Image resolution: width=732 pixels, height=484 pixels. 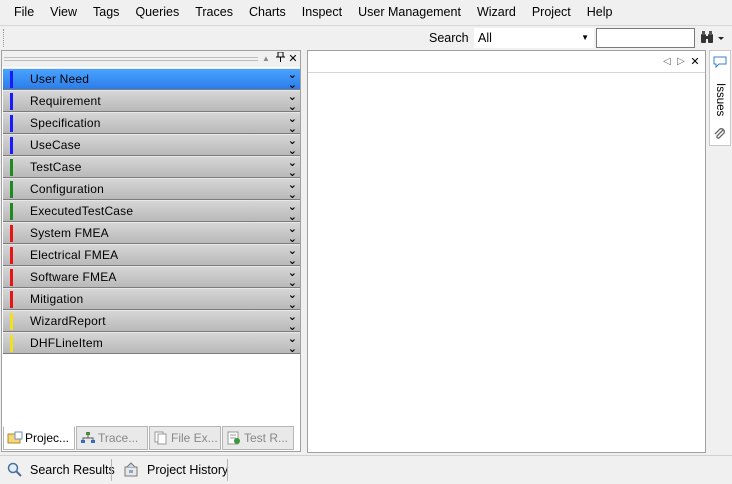 I want to click on panel-close-icon: ✕, so click(x=293, y=59).